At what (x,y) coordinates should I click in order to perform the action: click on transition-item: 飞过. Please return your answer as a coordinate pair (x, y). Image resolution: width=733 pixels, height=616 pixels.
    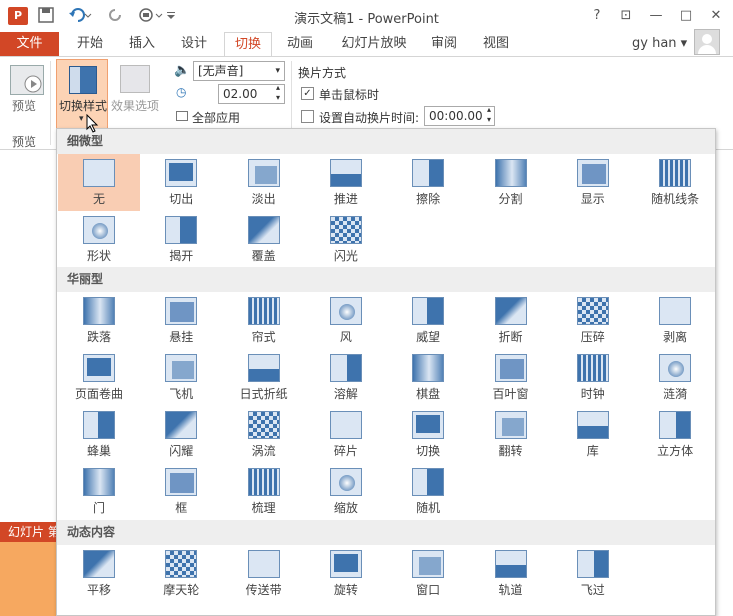
    Looking at the image, I should click on (593, 573).